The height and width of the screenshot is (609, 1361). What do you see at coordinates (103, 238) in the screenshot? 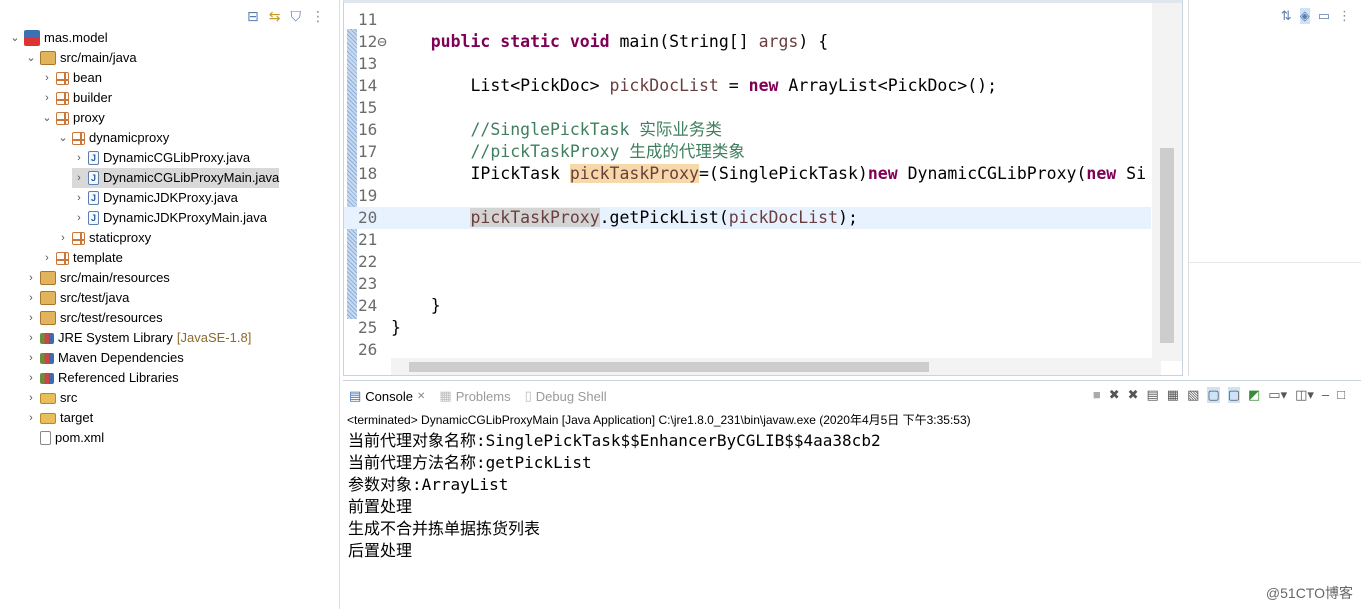
I see `tree-item: › staticproxy` at bounding box center [103, 238].